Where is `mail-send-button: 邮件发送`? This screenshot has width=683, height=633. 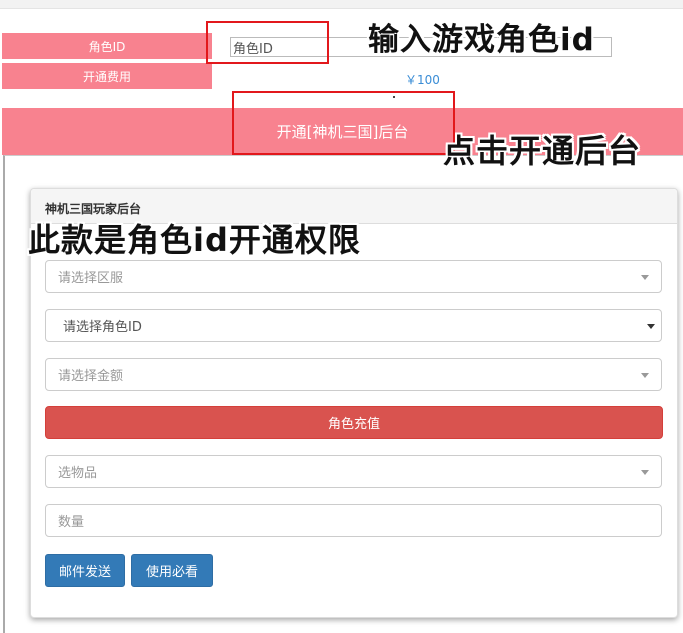 mail-send-button: 邮件发送 is located at coordinates (85, 570).